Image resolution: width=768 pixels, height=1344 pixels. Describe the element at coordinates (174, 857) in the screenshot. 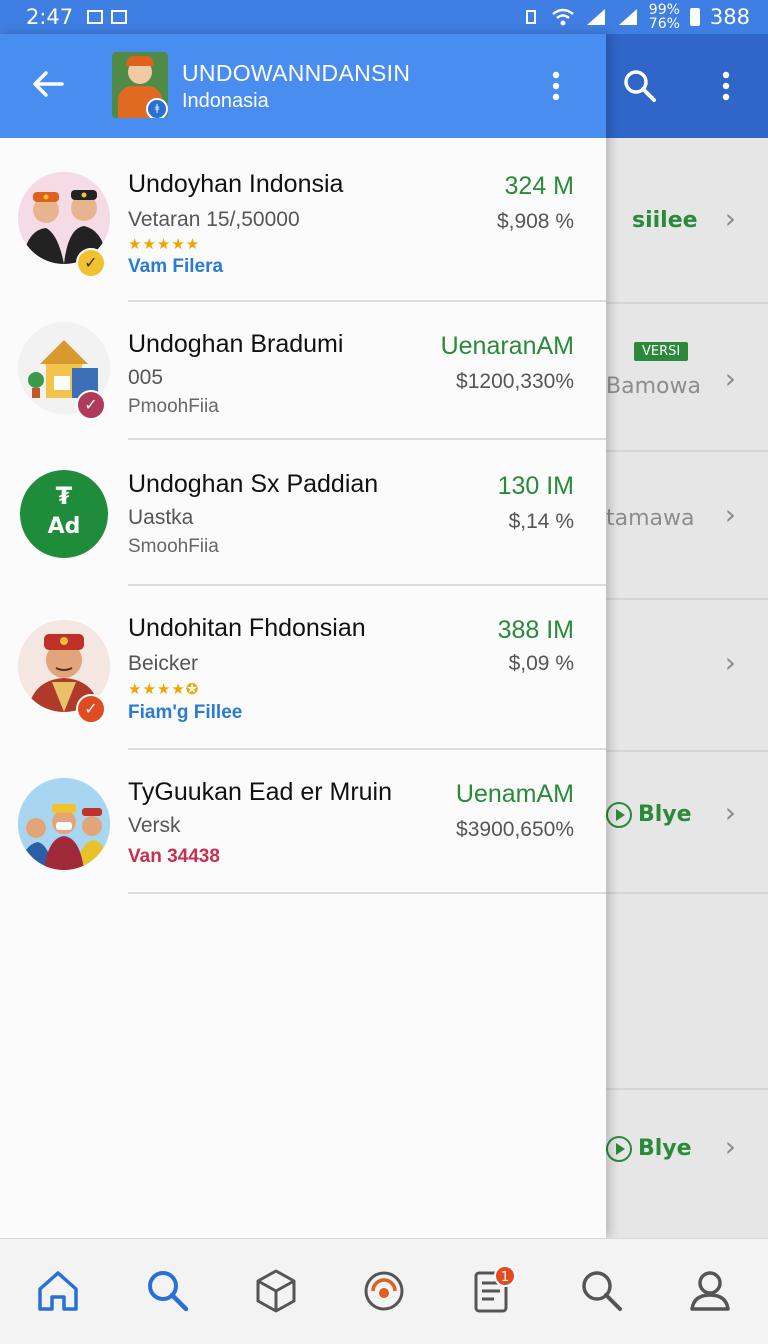

I see `item-tag: Van 34438` at that location.